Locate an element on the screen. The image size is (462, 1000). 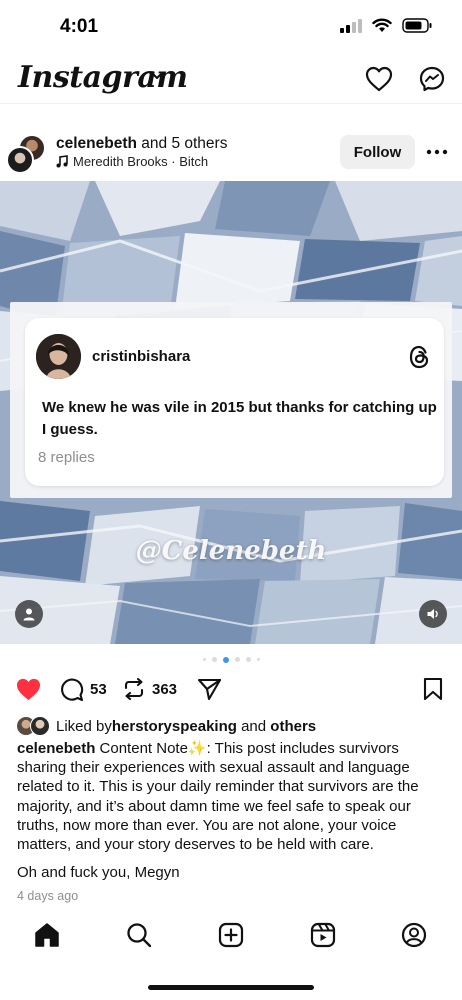
create-icon is located at coordinates (231, 935).